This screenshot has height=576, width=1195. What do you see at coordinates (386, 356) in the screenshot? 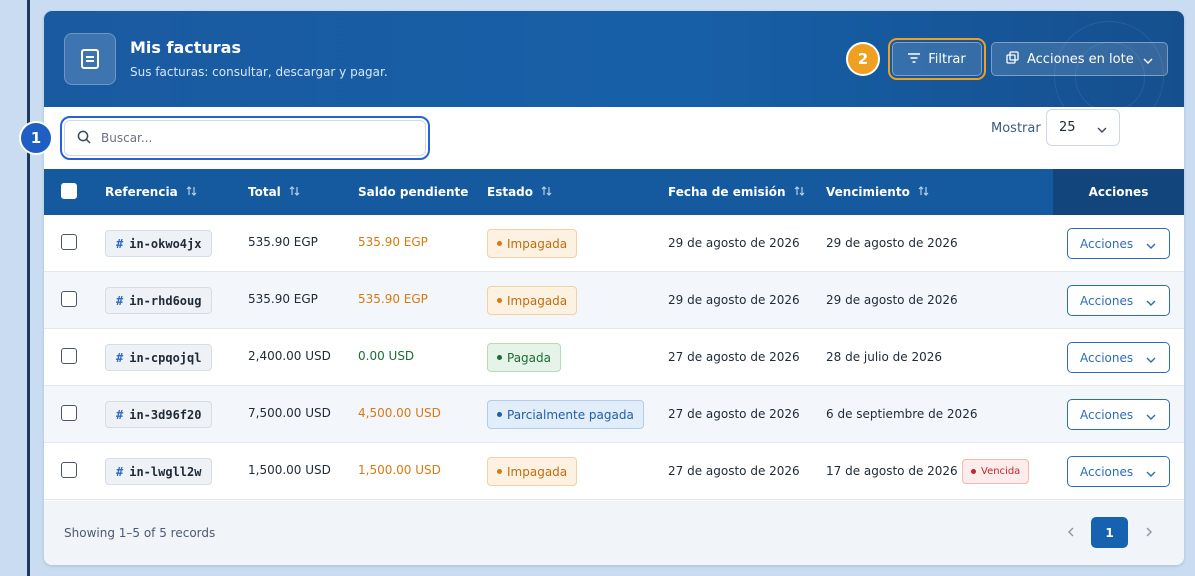
I see `balance-value: 0.00 USD` at bounding box center [386, 356].